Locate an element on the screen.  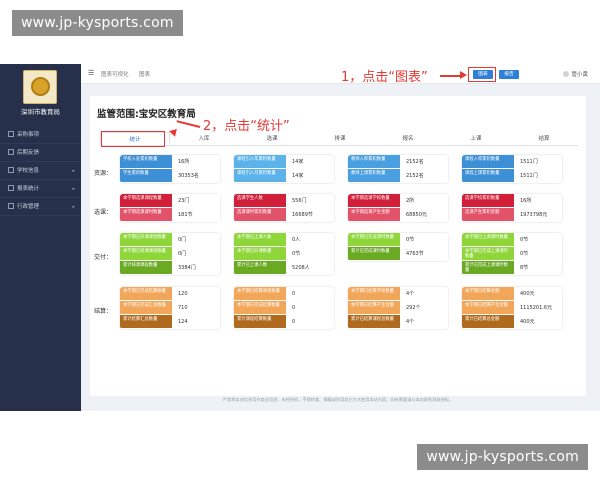
stat-card: 本学期已完成结算数量 120 本学期已完成汇总数量 710 累计结算汇总数量 124 is located at coordinates (170, 308).